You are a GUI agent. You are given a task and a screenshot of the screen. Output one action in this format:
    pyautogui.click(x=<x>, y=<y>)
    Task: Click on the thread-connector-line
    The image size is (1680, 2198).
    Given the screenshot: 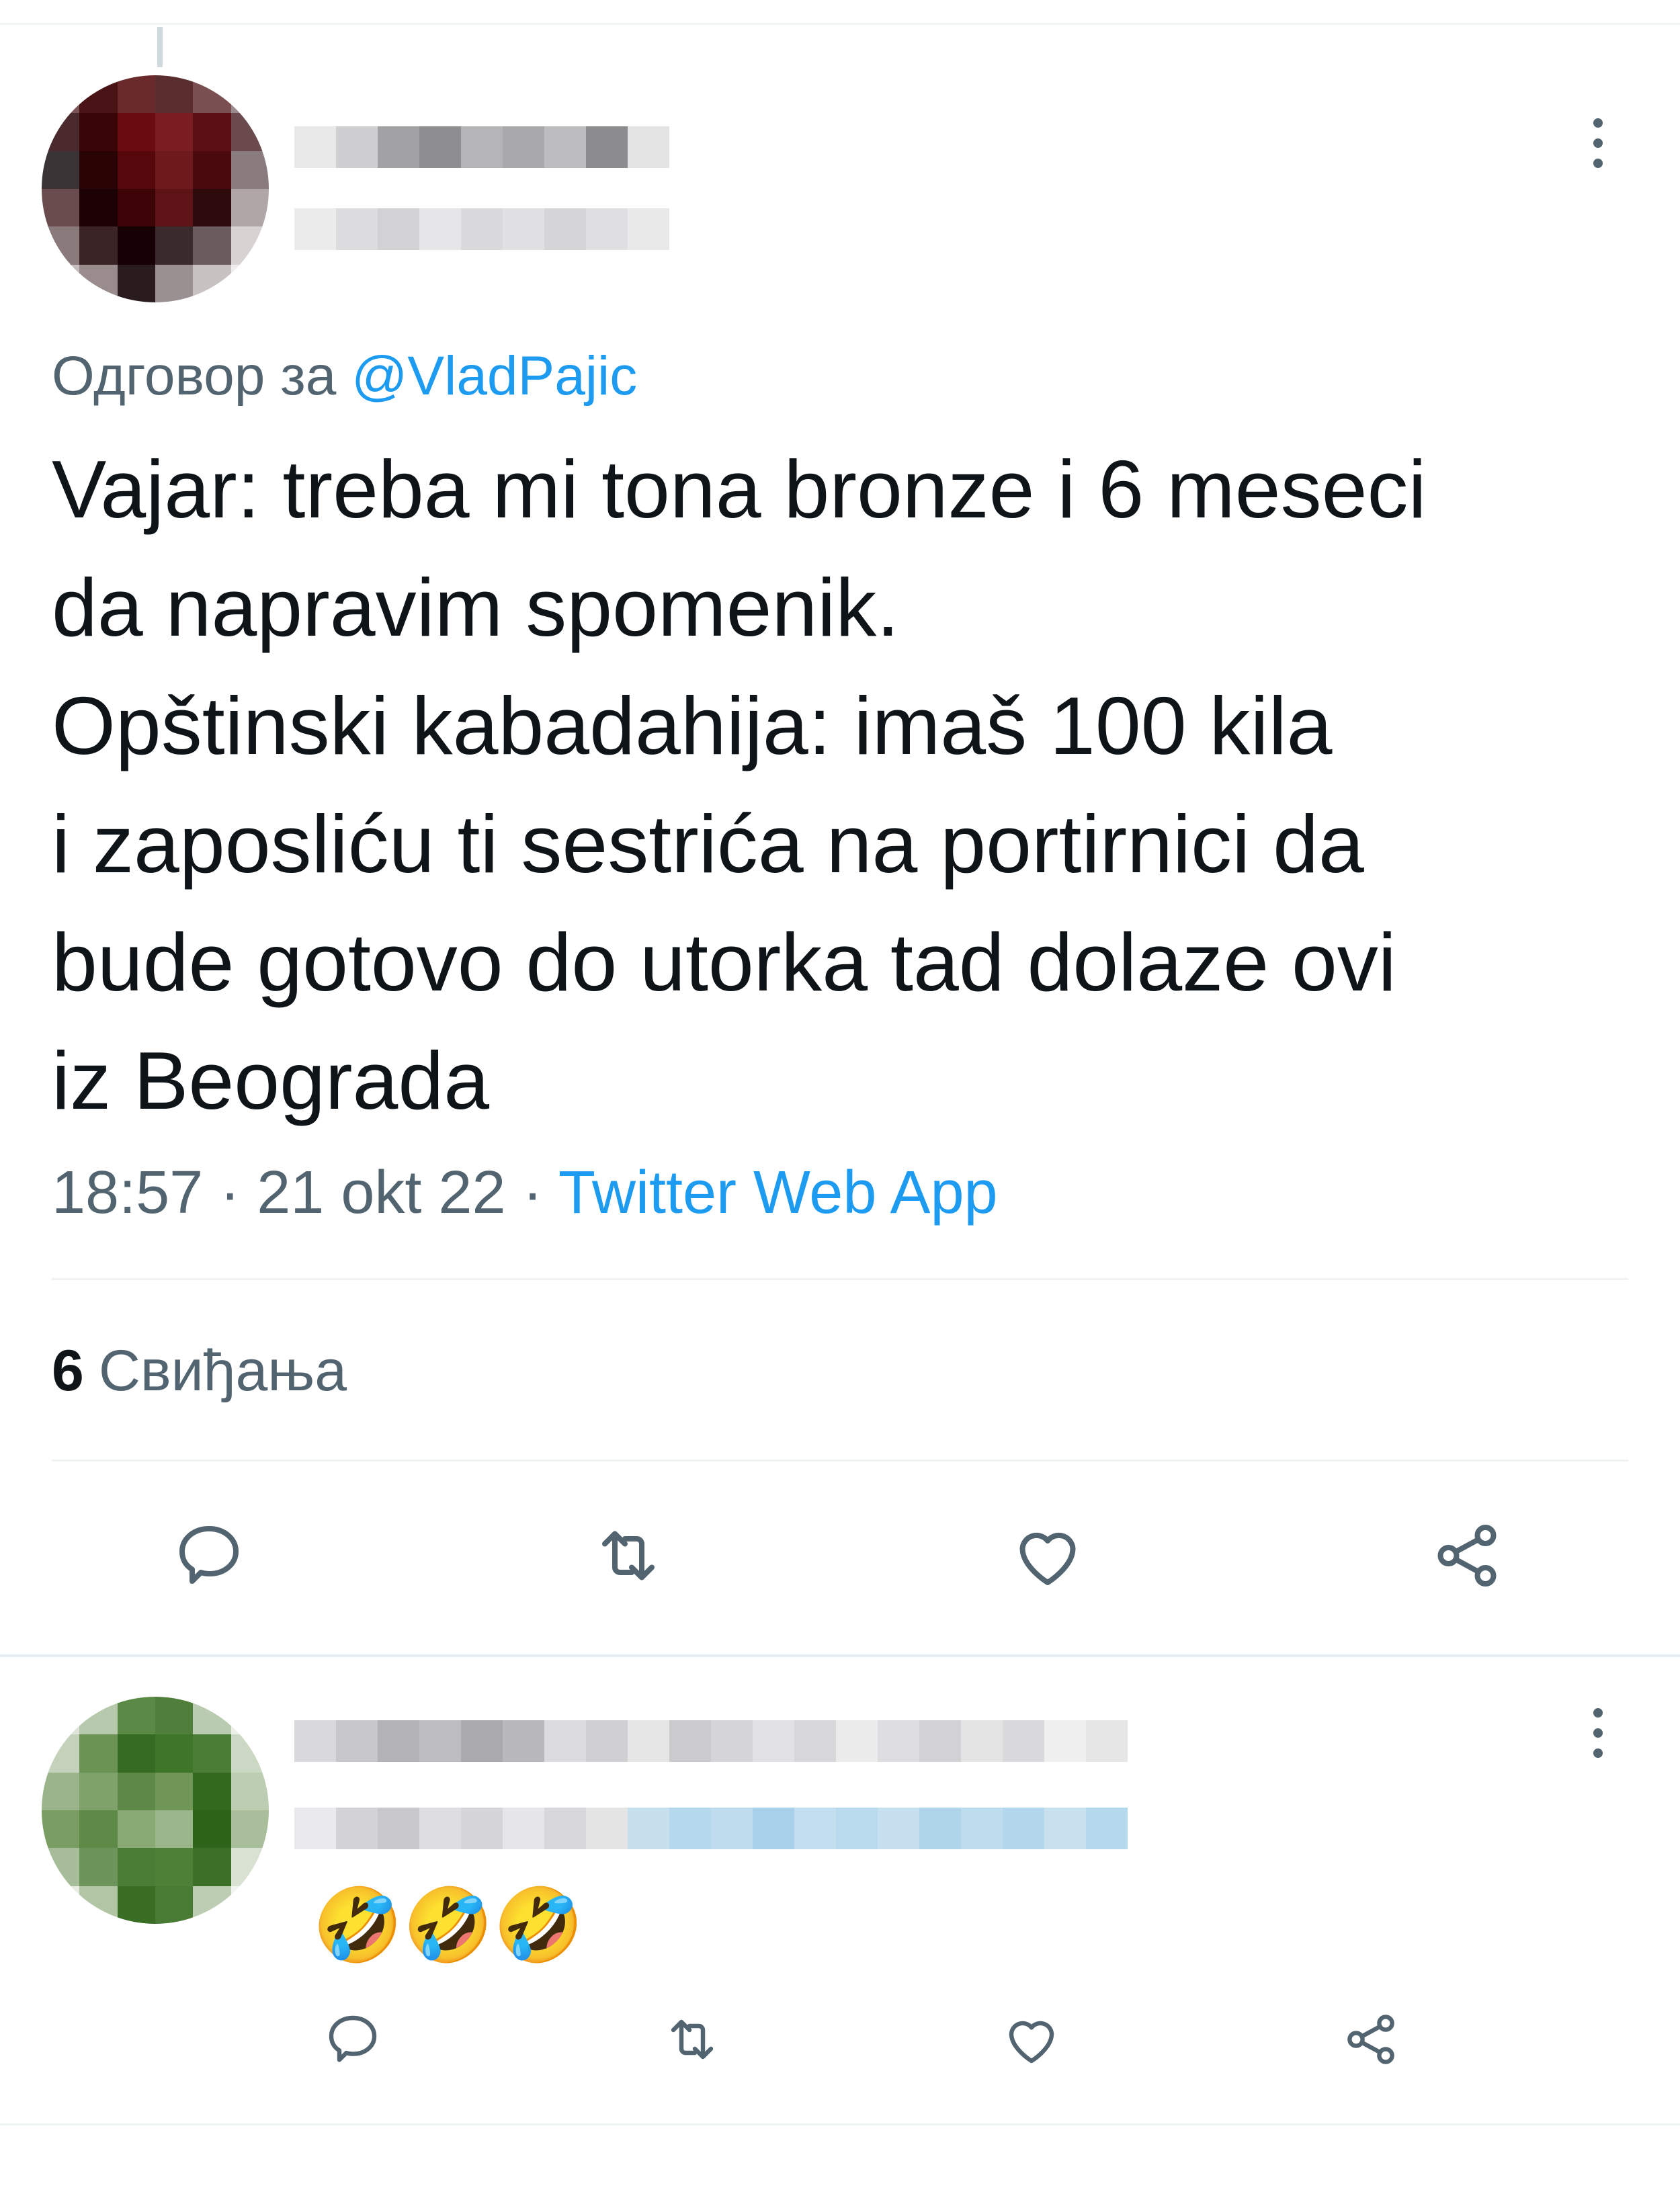 What is the action you would take?
    pyautogui.click(x=160, y=47)
    